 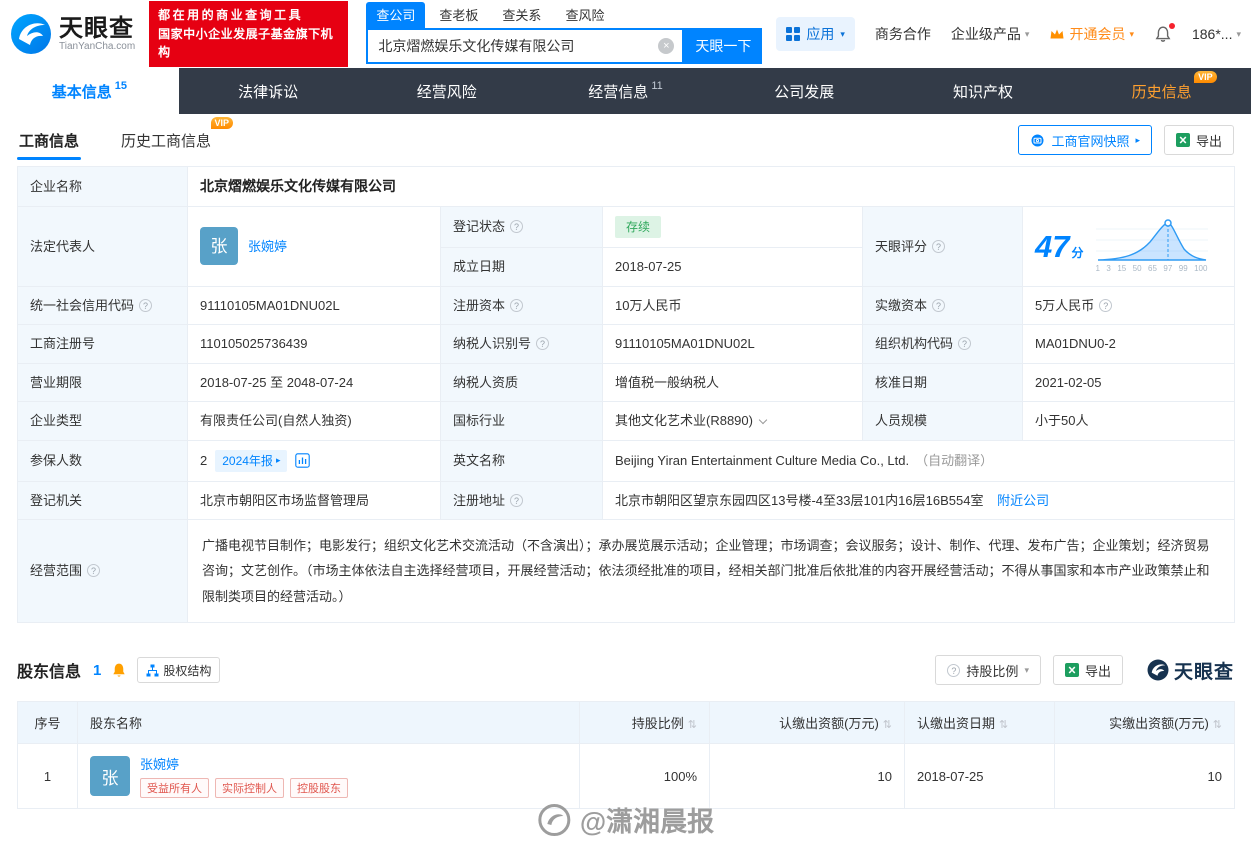 I want to click on tab-legal-proceedings: 法律诉讼, so click(x=268, y=91).